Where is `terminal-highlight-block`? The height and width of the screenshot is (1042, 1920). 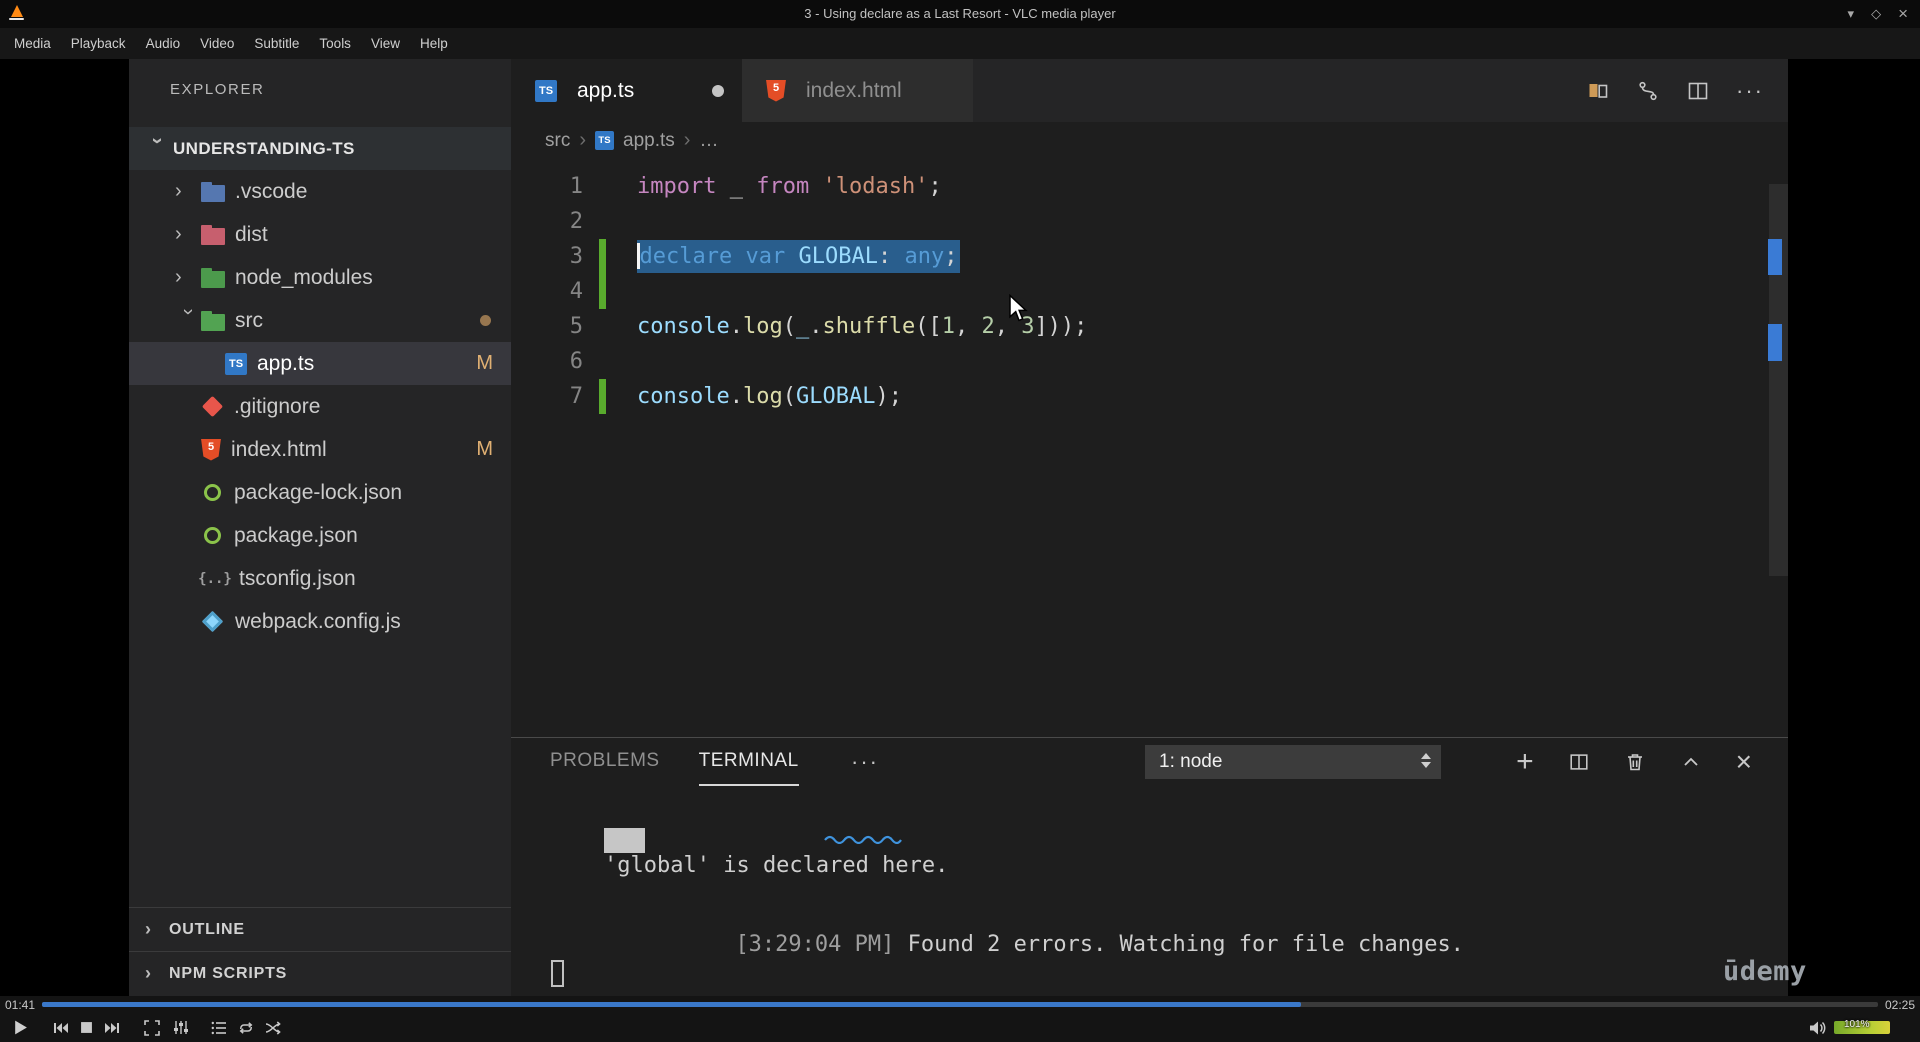 terminal-highlight-block is located at coordinates (624, 840).